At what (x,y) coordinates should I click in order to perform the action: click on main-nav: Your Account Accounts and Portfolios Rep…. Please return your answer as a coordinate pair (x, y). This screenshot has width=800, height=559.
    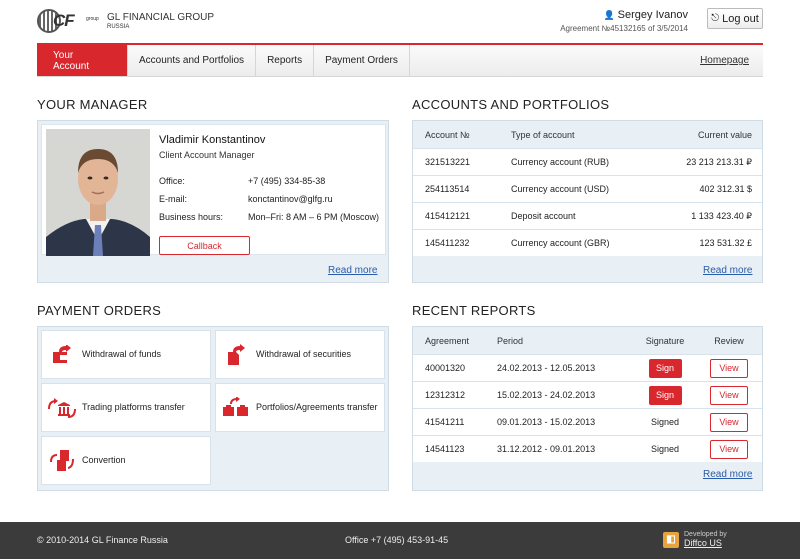
    Looking at the image, I should click on (400, 60).